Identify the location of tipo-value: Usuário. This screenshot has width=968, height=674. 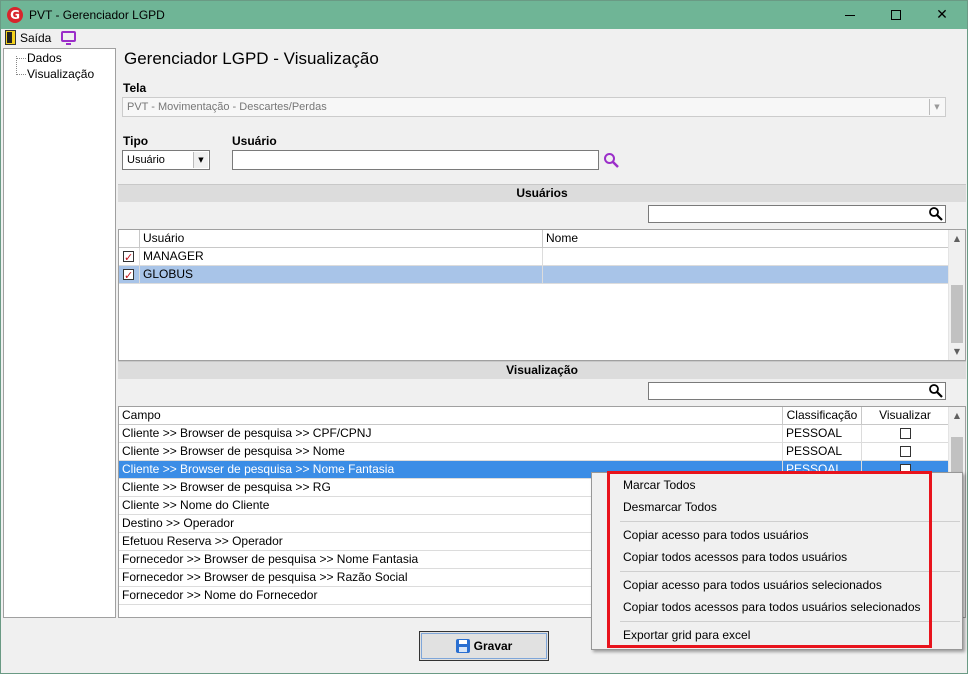
(146, 160).